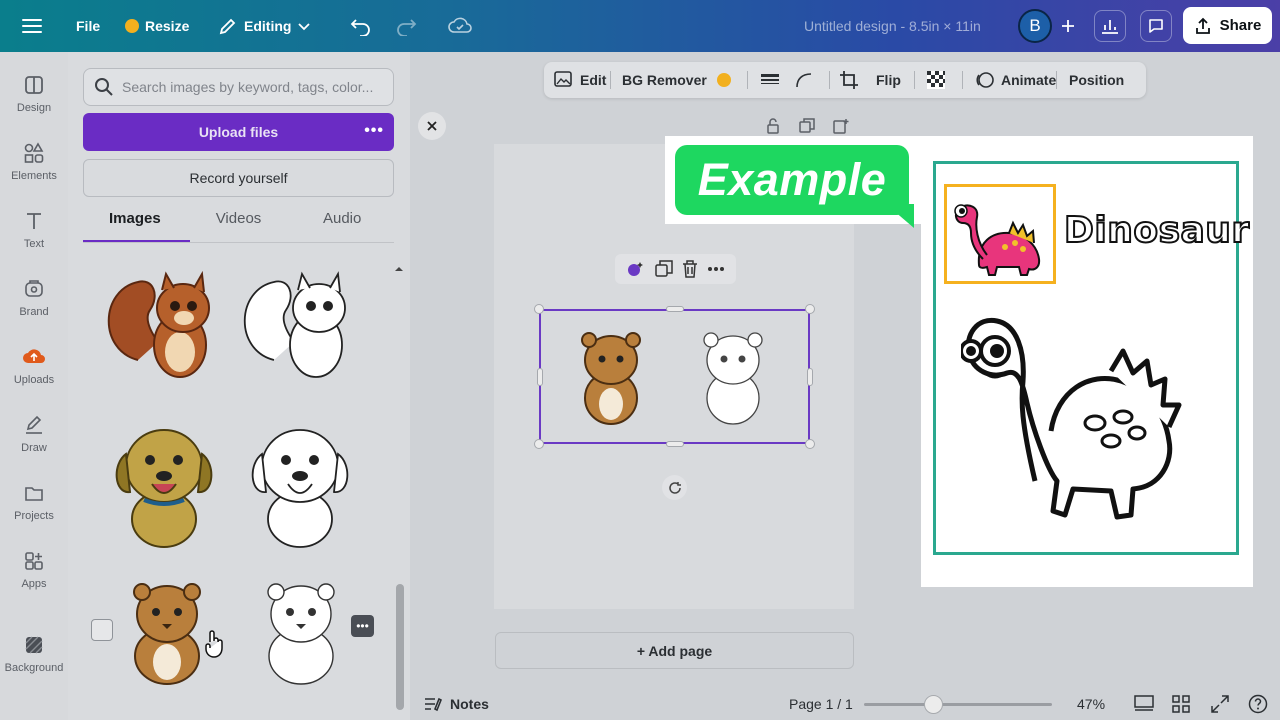 This screenshot has width=1280, height=720. Describe the element at coordinates (773, 126) in the screenshot. I see `lock-icon` at that location.